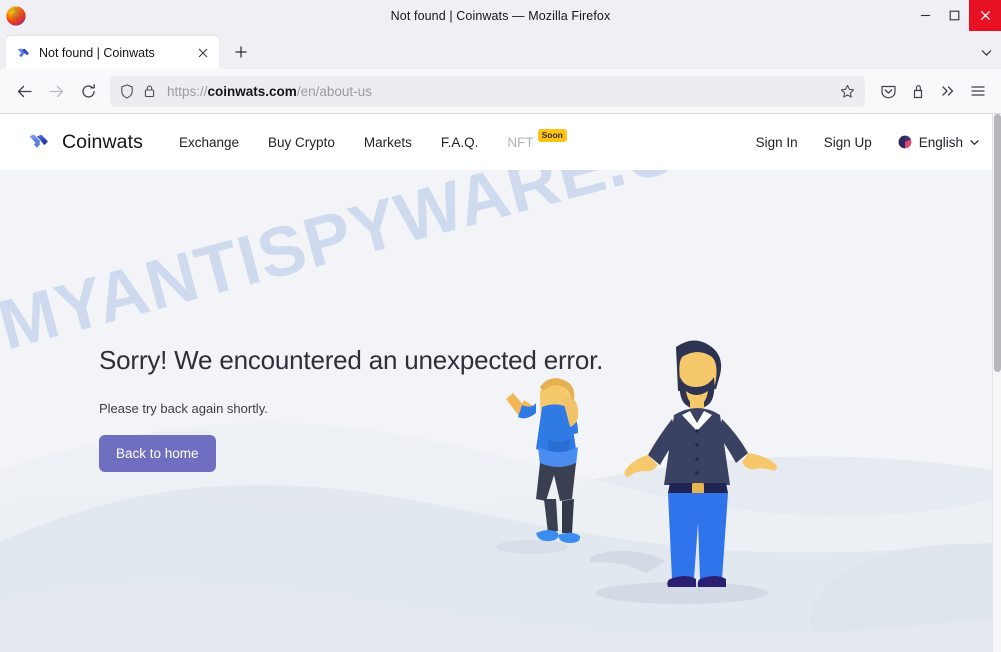  I want to click on navigation-toolbar: https://coinwats.com/en/about-us, so click(500, 91).